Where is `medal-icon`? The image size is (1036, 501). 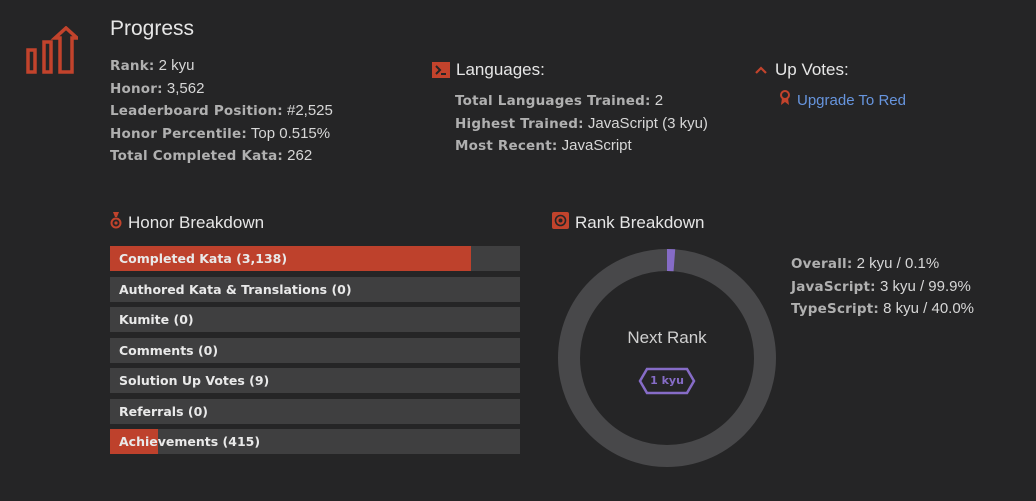 medal-icon is located at coordinates (116, 223).